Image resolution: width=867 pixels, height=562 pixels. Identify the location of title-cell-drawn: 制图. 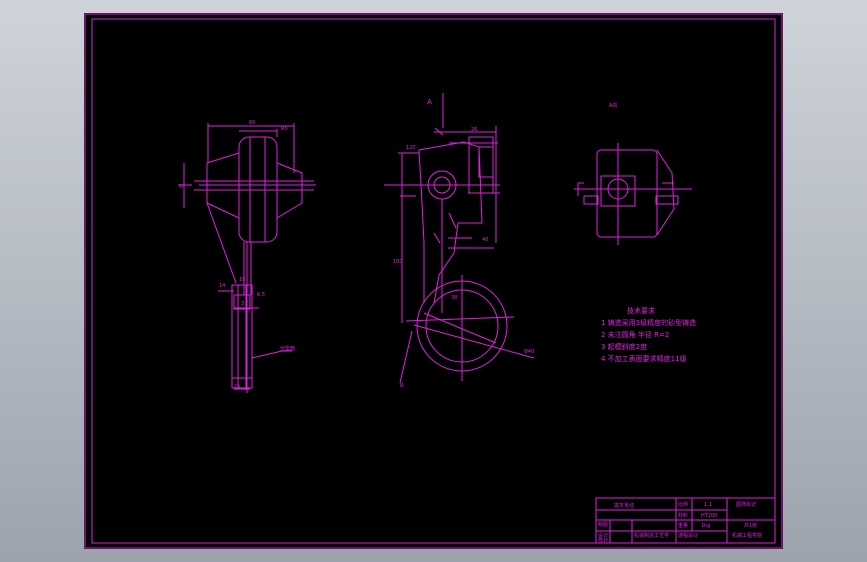
(603, 524).